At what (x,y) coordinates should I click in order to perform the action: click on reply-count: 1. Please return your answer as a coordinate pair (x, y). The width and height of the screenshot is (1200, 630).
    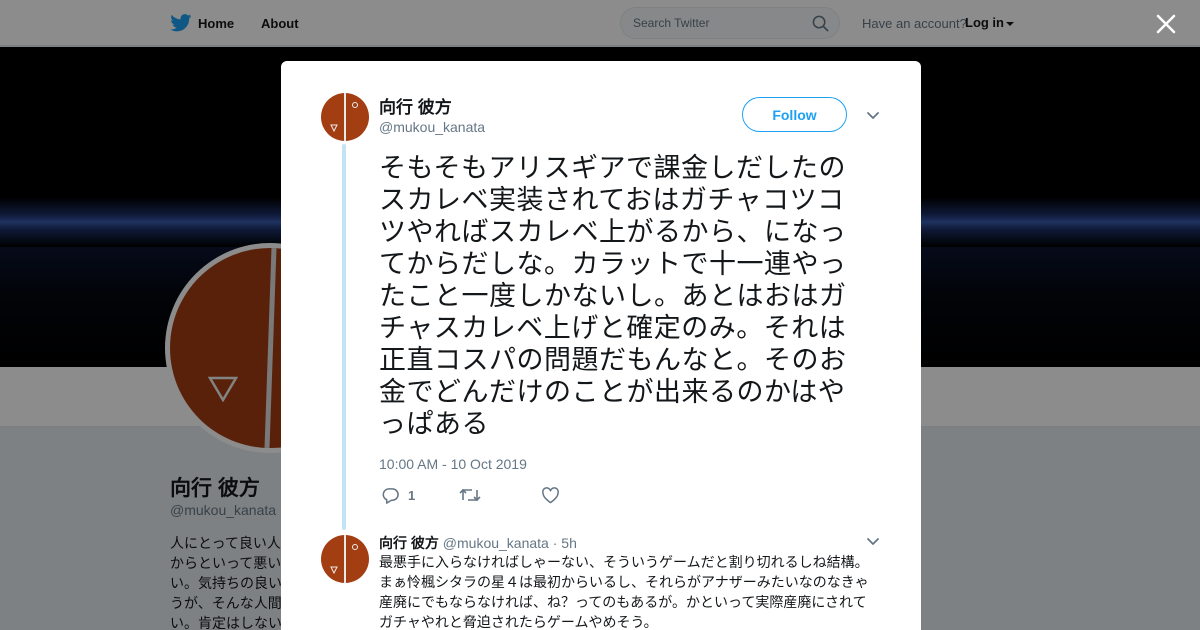
    Looking at the image, I should click on (412, 495).